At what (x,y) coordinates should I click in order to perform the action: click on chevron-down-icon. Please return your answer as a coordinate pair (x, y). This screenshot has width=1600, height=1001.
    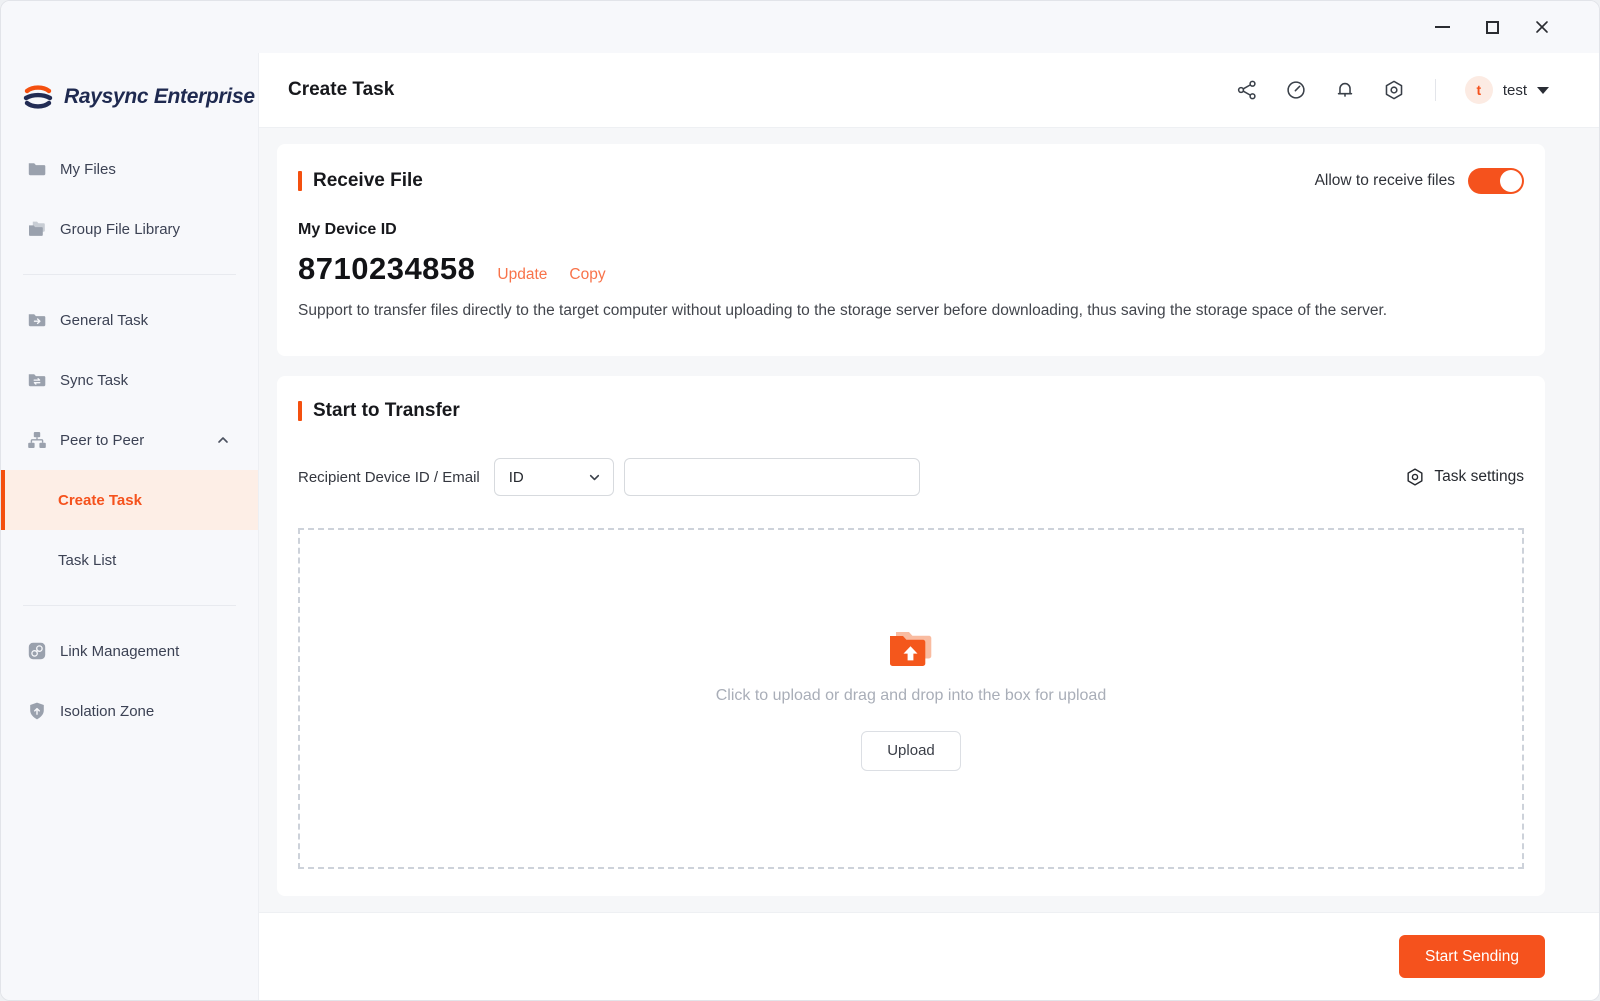
    Looking at the image, I should click on (594, 477).